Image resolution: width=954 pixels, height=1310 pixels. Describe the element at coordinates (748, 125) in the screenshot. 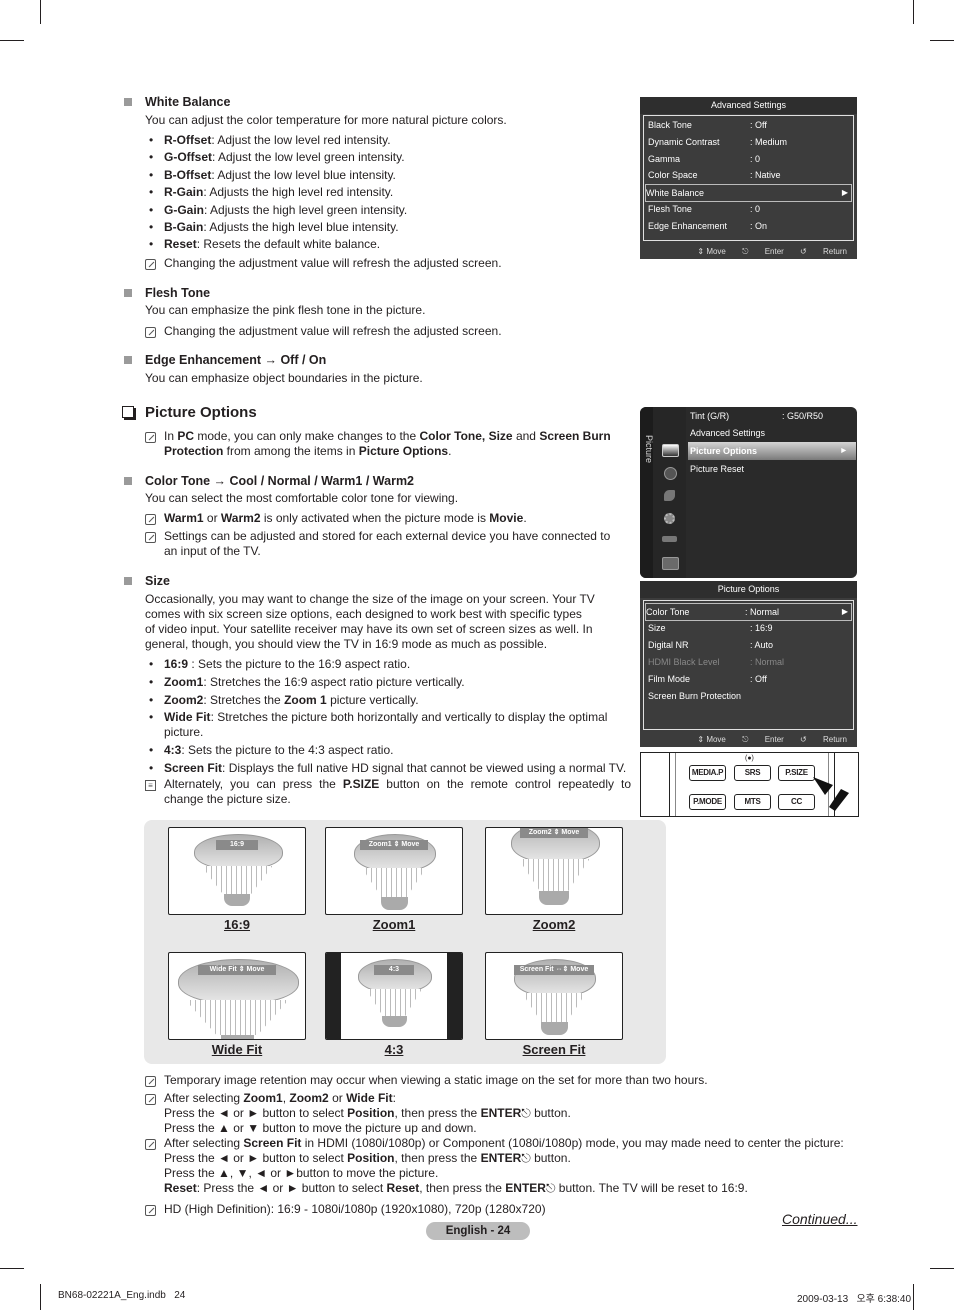

I see `osd-menu-row: Black Tone : Off` at that location.